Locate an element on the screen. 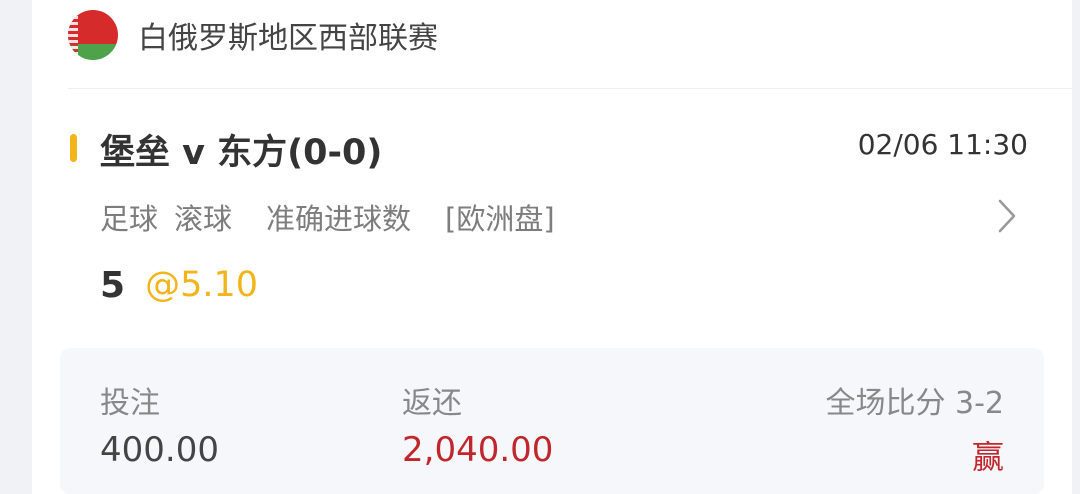 The width and height of the screenshot is (1080, 494). selection-row: 5 @5.10 is located at coordinates (179, 285).